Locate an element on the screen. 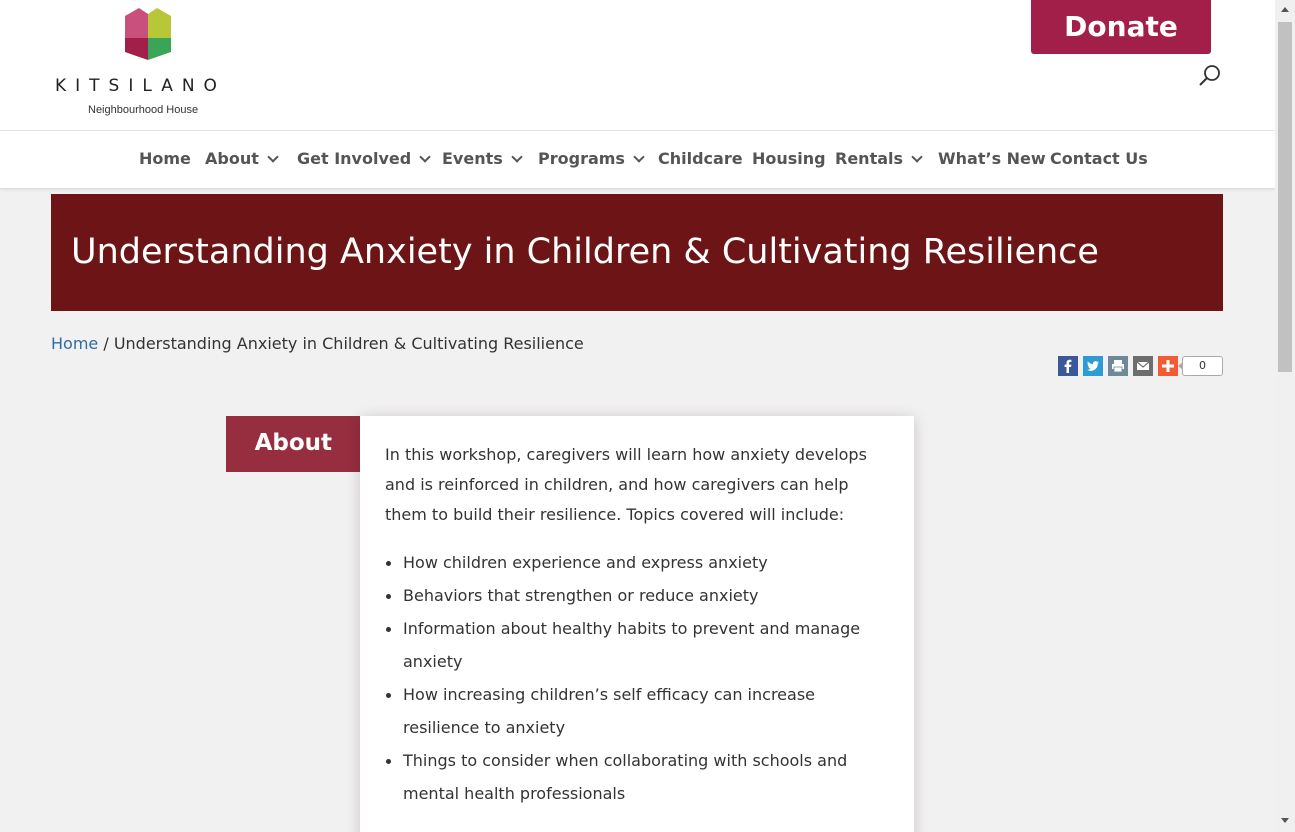 Image resolution: width=1295 pixels, height=832 pixels. nav-item-label: Housing is located at coordinates (789, 158).